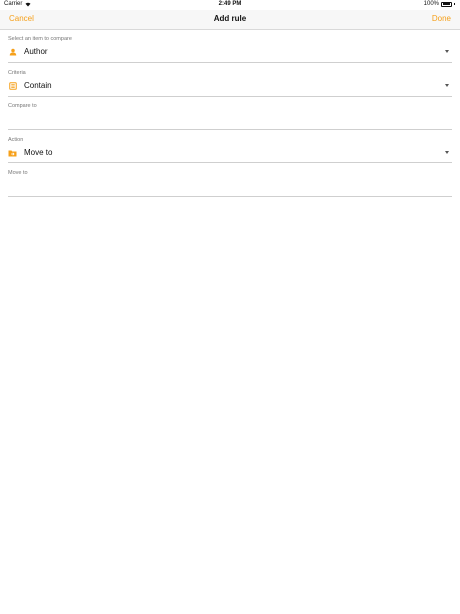 The height and width of the screenshot is (614, 460). Describe the element at coordinates (12, 152) in the screenshot. I see `folder-icon` at that location.